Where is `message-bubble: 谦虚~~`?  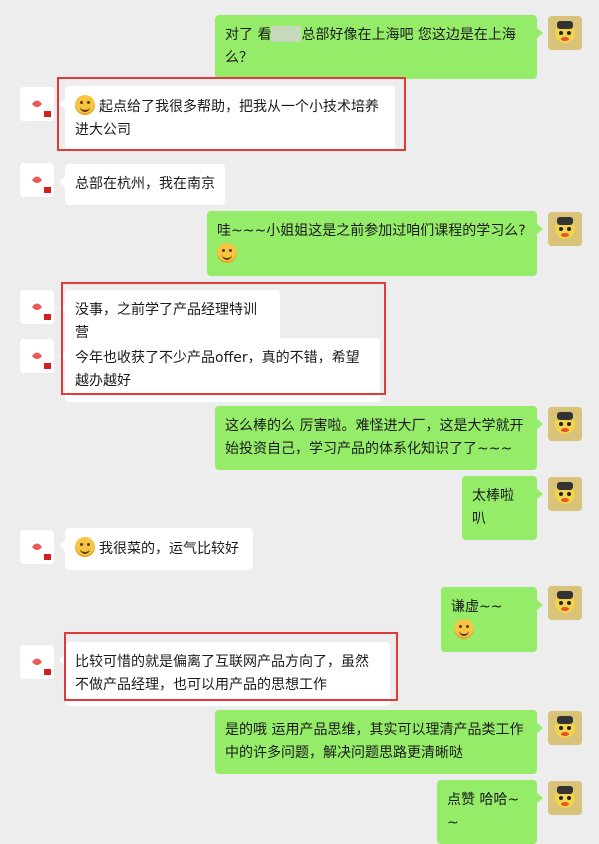 message-bubble: 谦虚~~ is located at coordinates (492, 619).